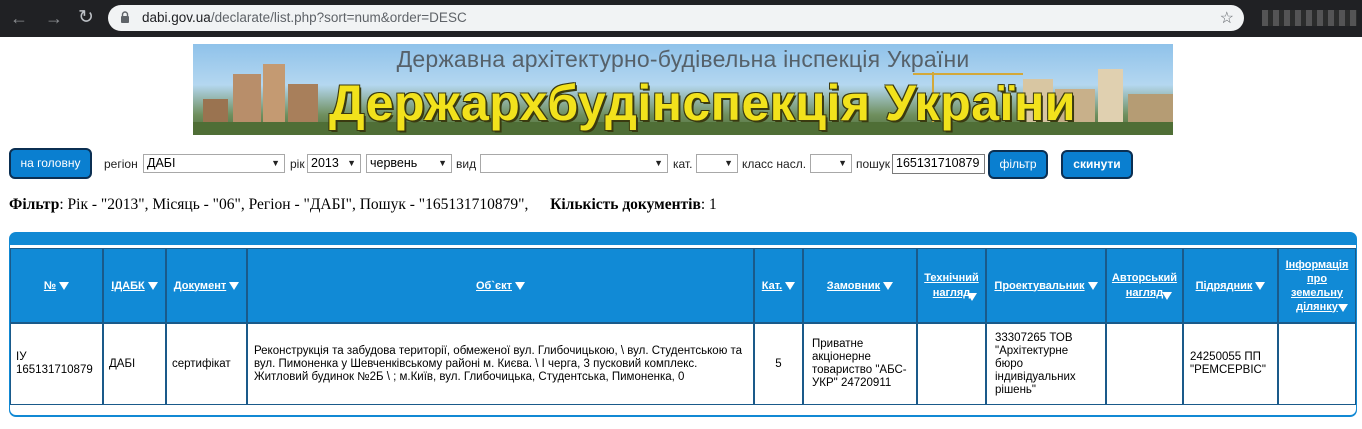 Image resolution: width=1362 pixels, height=429 pixels. I want to click on col-header-contractor-label: Підрядник, so click(1224, 286).